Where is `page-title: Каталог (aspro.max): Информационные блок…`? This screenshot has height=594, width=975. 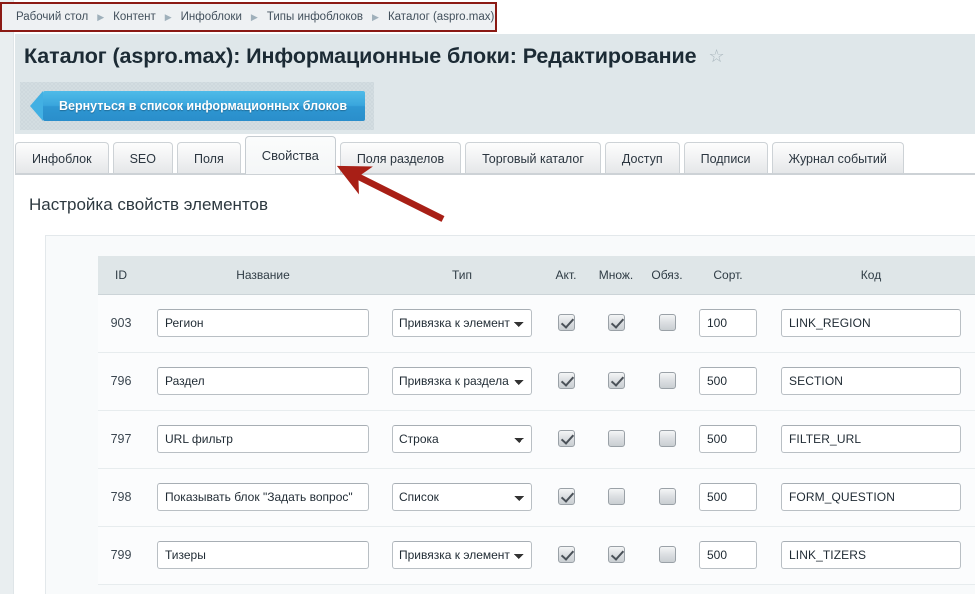 page-title: Каталог (aspro.max): Информационные блок… is located at coordinates (360, 55).